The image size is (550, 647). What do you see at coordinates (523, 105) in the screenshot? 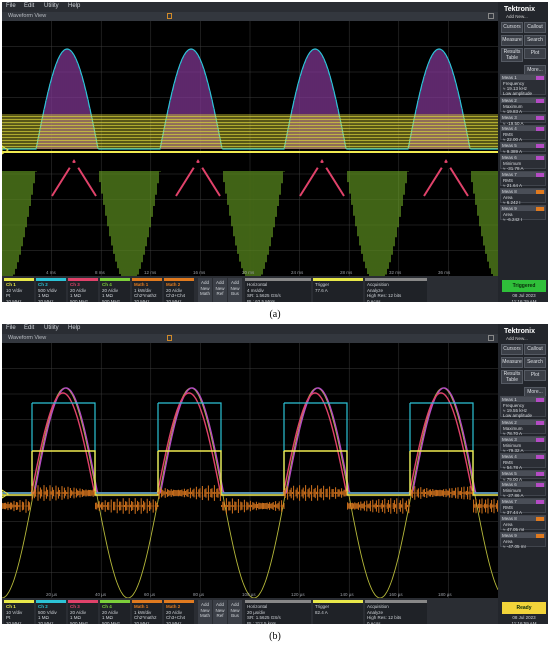
I see `measurement-card: Meas 2 Maximum ≈ 19.83 A` at bounding box center [523, 105].